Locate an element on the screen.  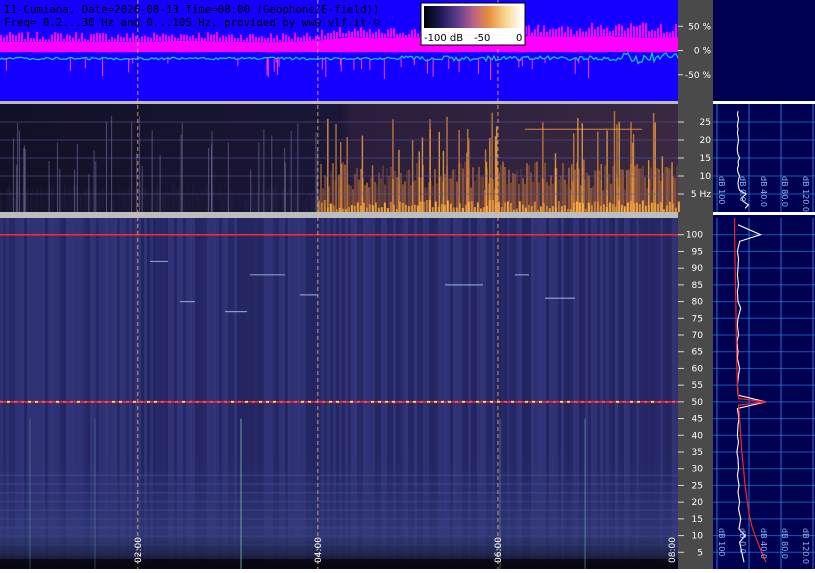
time-tick-label: 08:00 is located at coordinates (673, 550).